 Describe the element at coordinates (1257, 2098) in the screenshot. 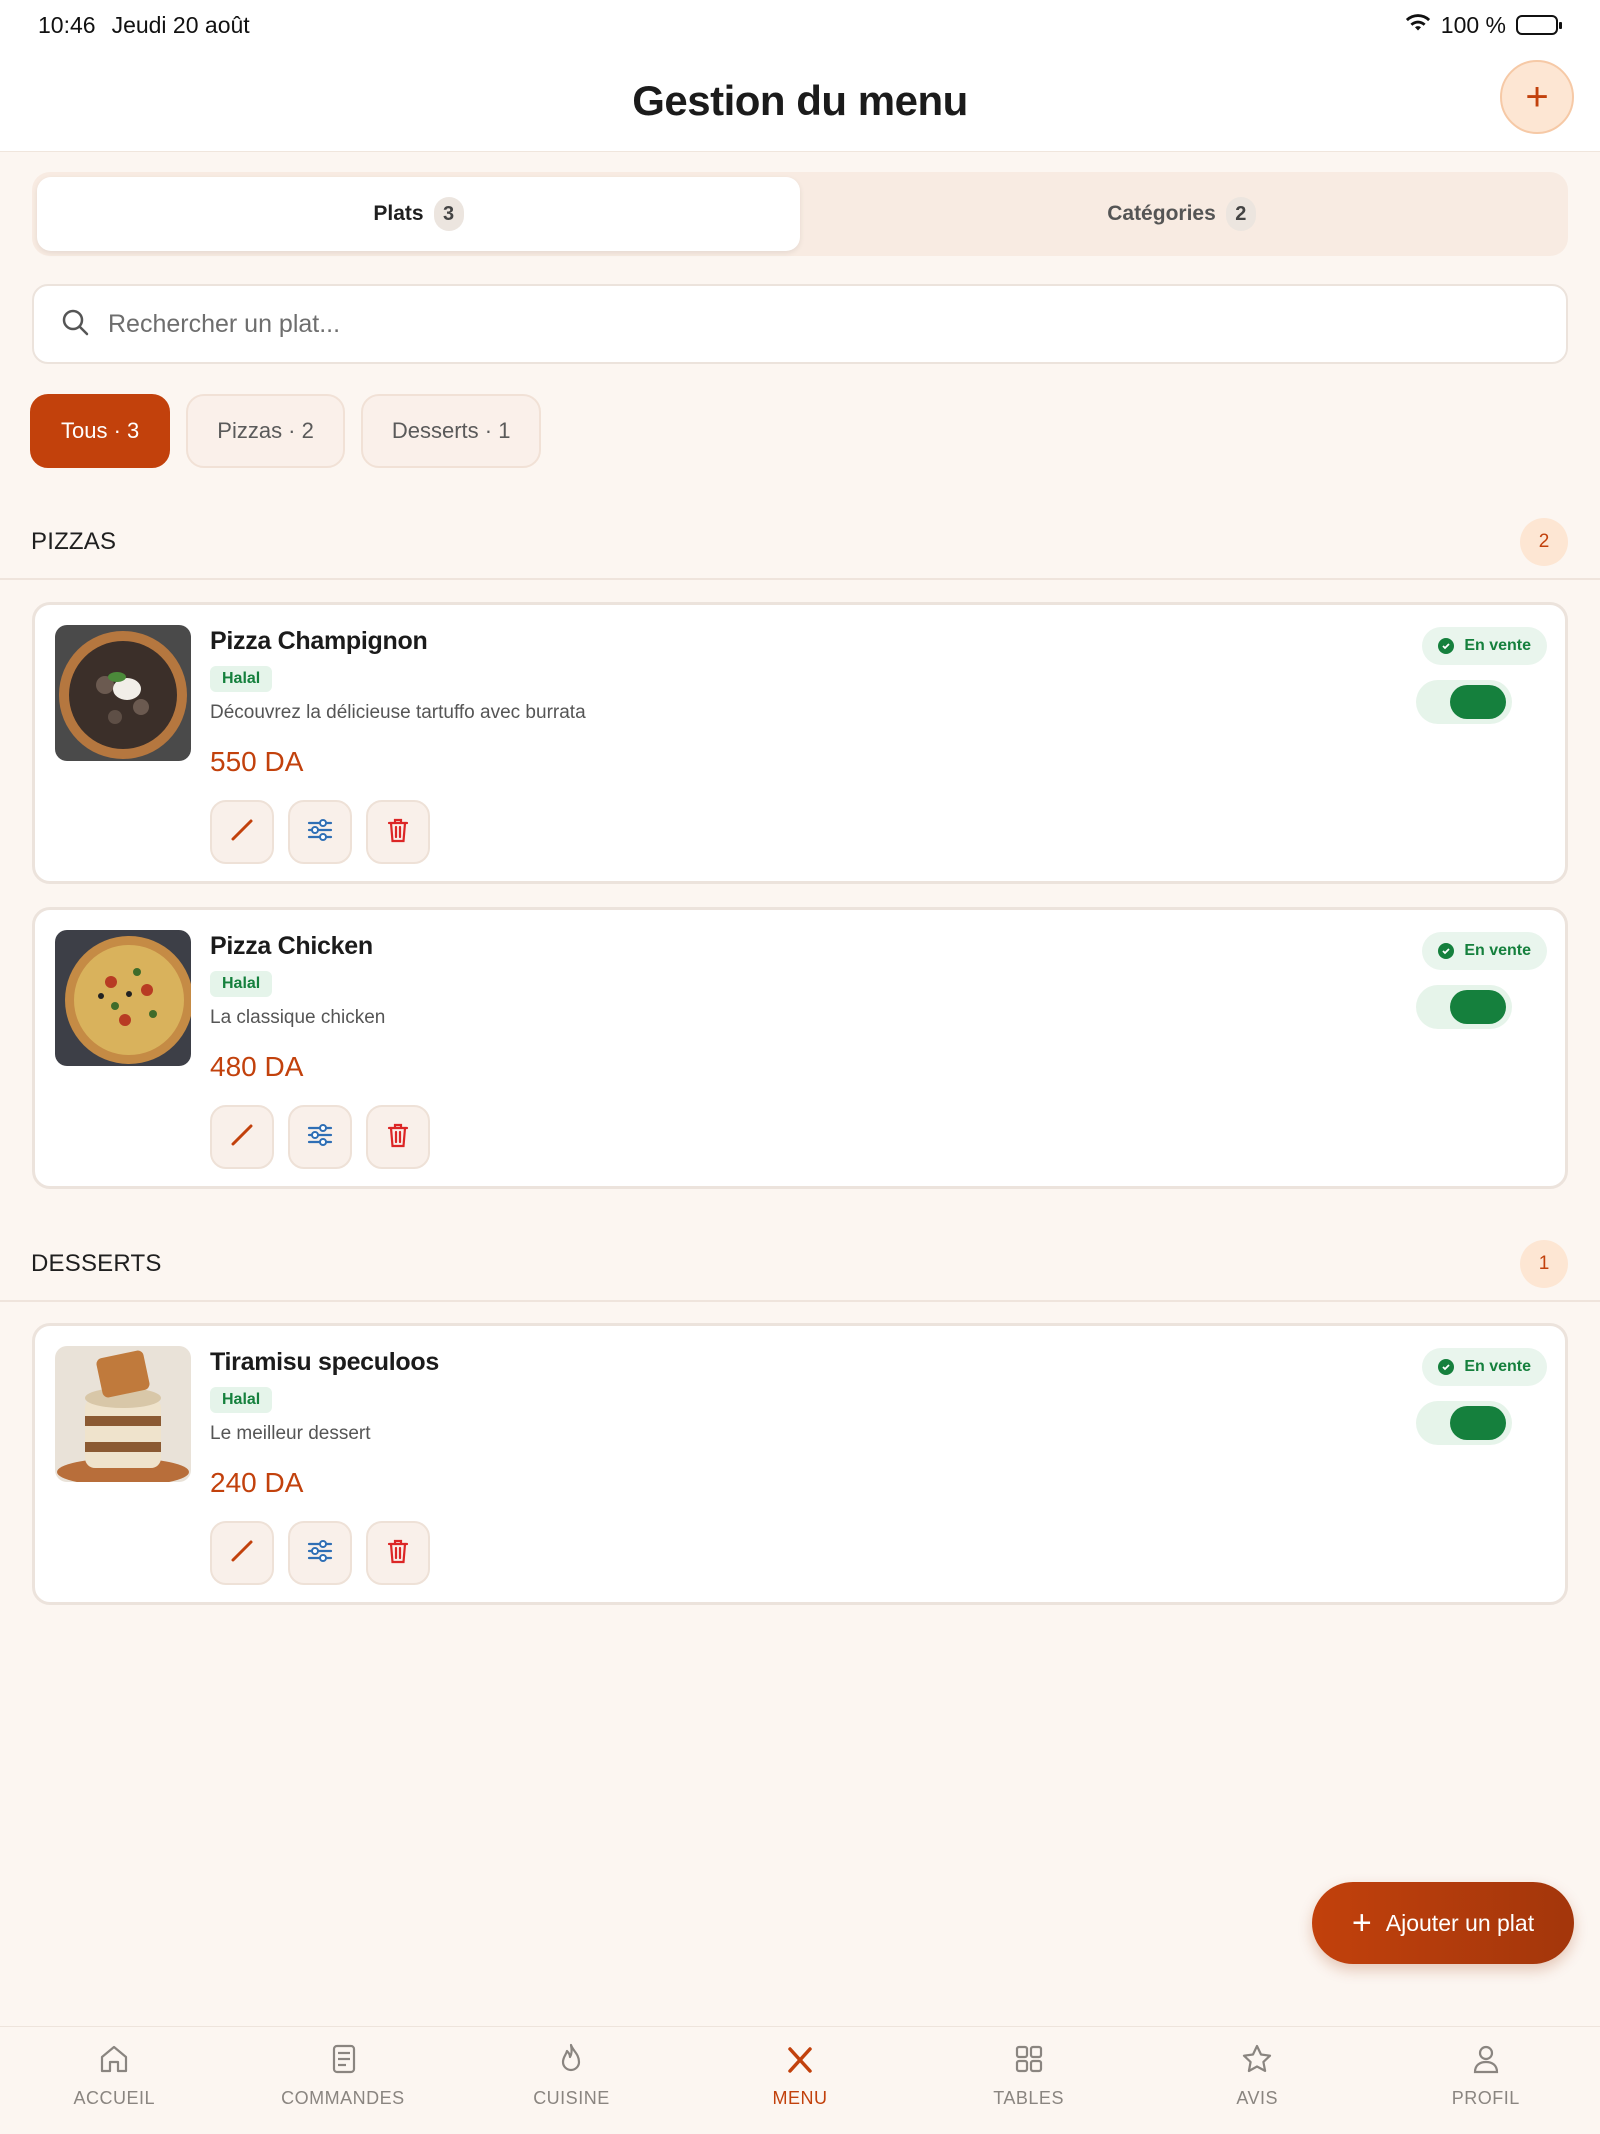

I see `tab-label: AVIS` at that location.